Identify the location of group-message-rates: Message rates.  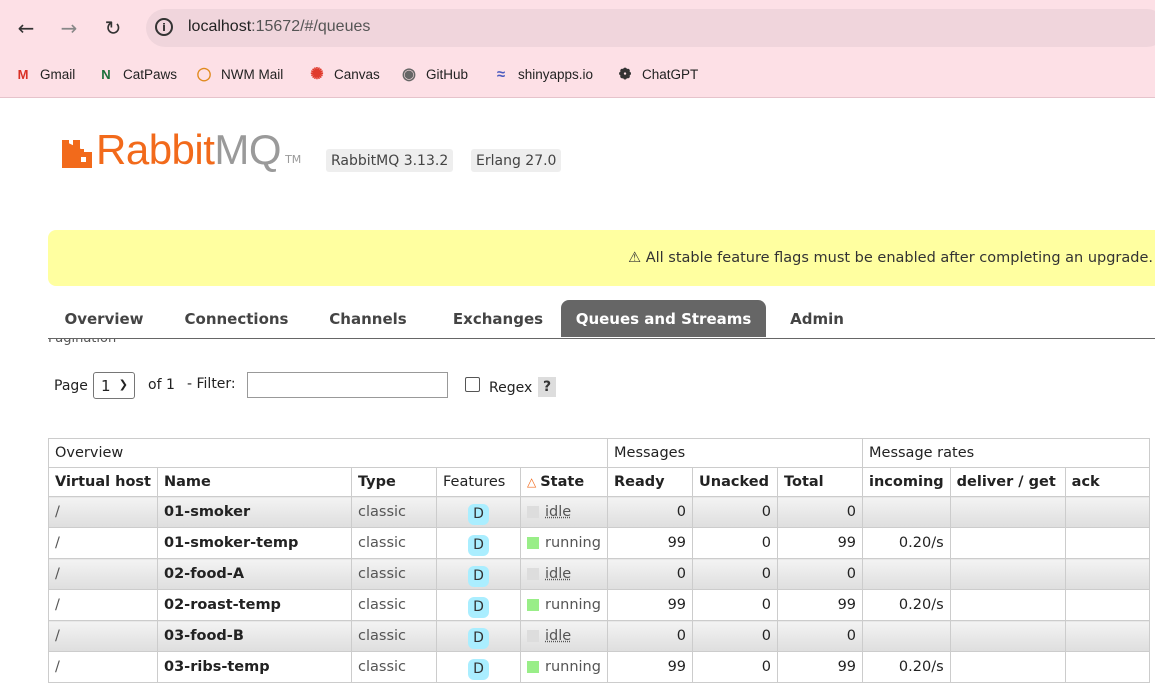
(1006, 453).